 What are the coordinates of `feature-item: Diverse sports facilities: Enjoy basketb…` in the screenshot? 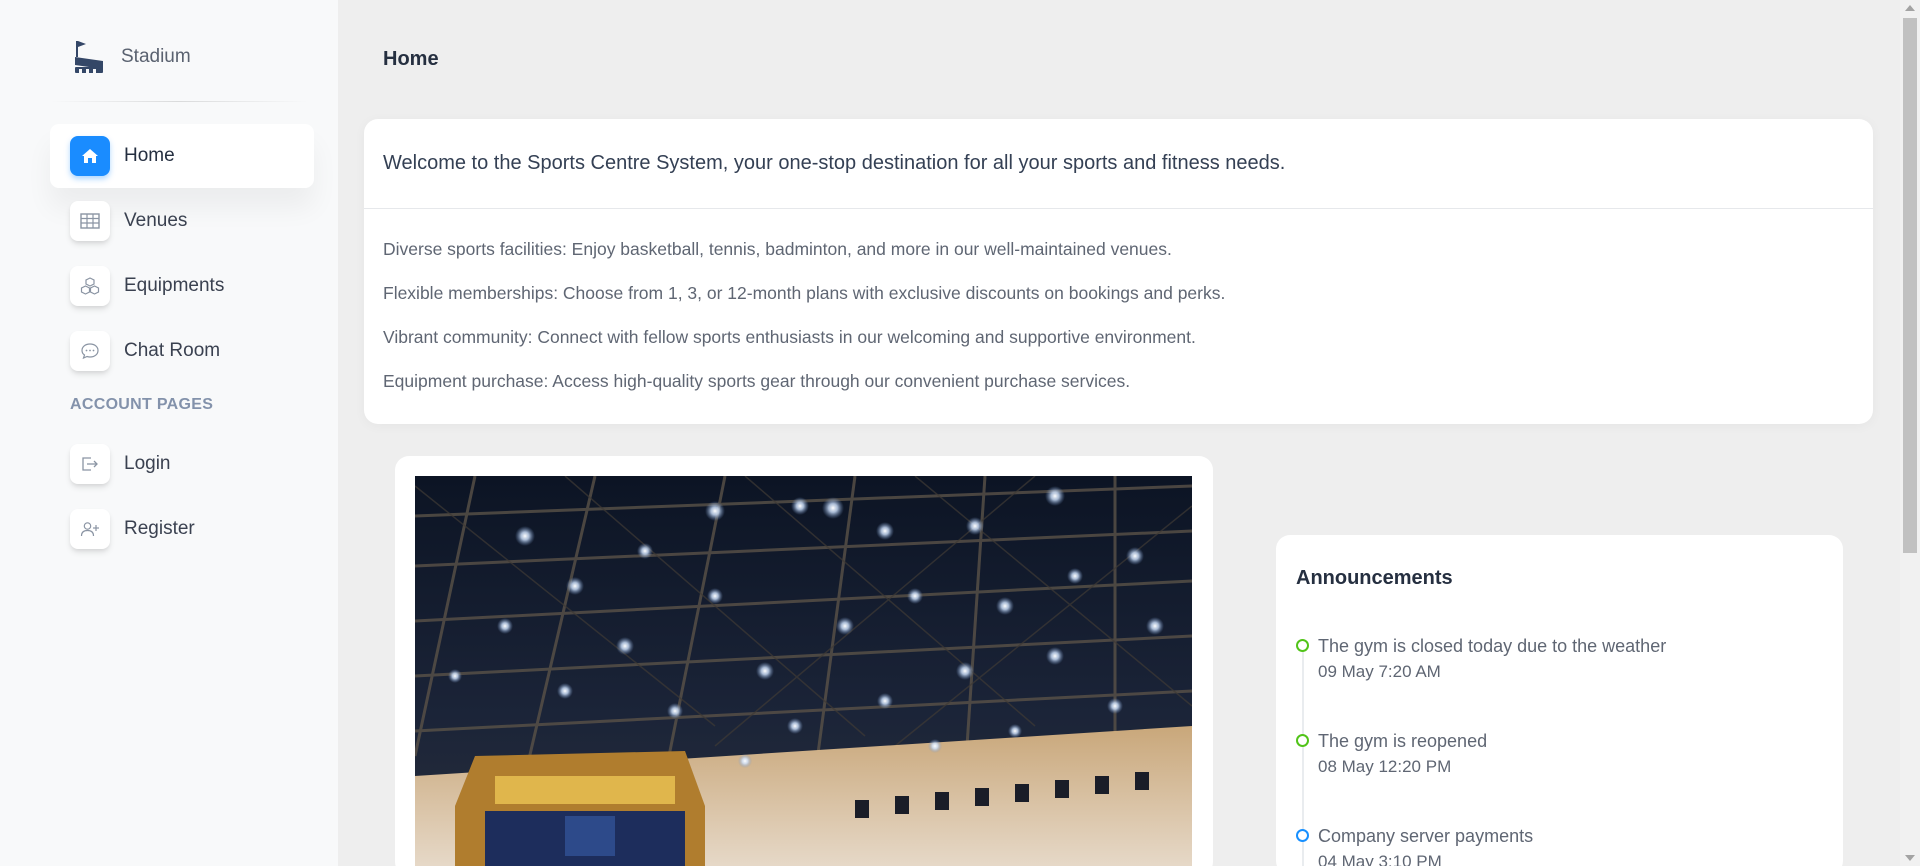 It's located at (777, 249).